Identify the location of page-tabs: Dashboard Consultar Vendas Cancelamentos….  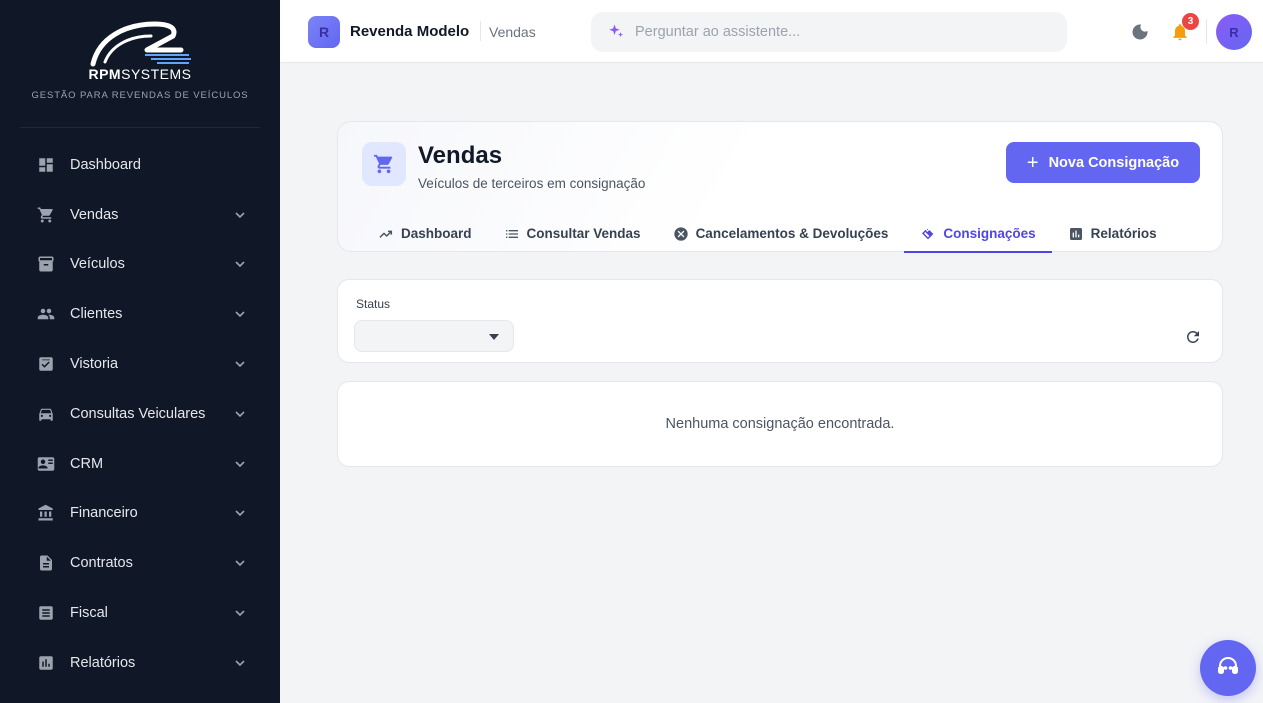
(767, 234).